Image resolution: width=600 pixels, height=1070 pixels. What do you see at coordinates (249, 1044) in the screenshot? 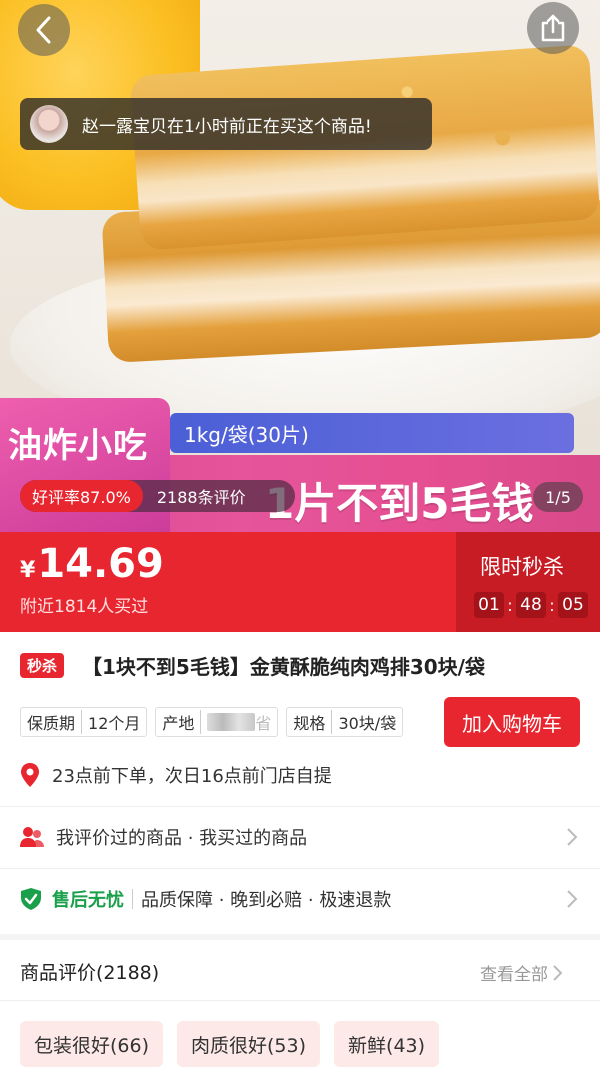
I see `review-tag-chip: 肉质很好(53)` at bounding box center [249, 1044].